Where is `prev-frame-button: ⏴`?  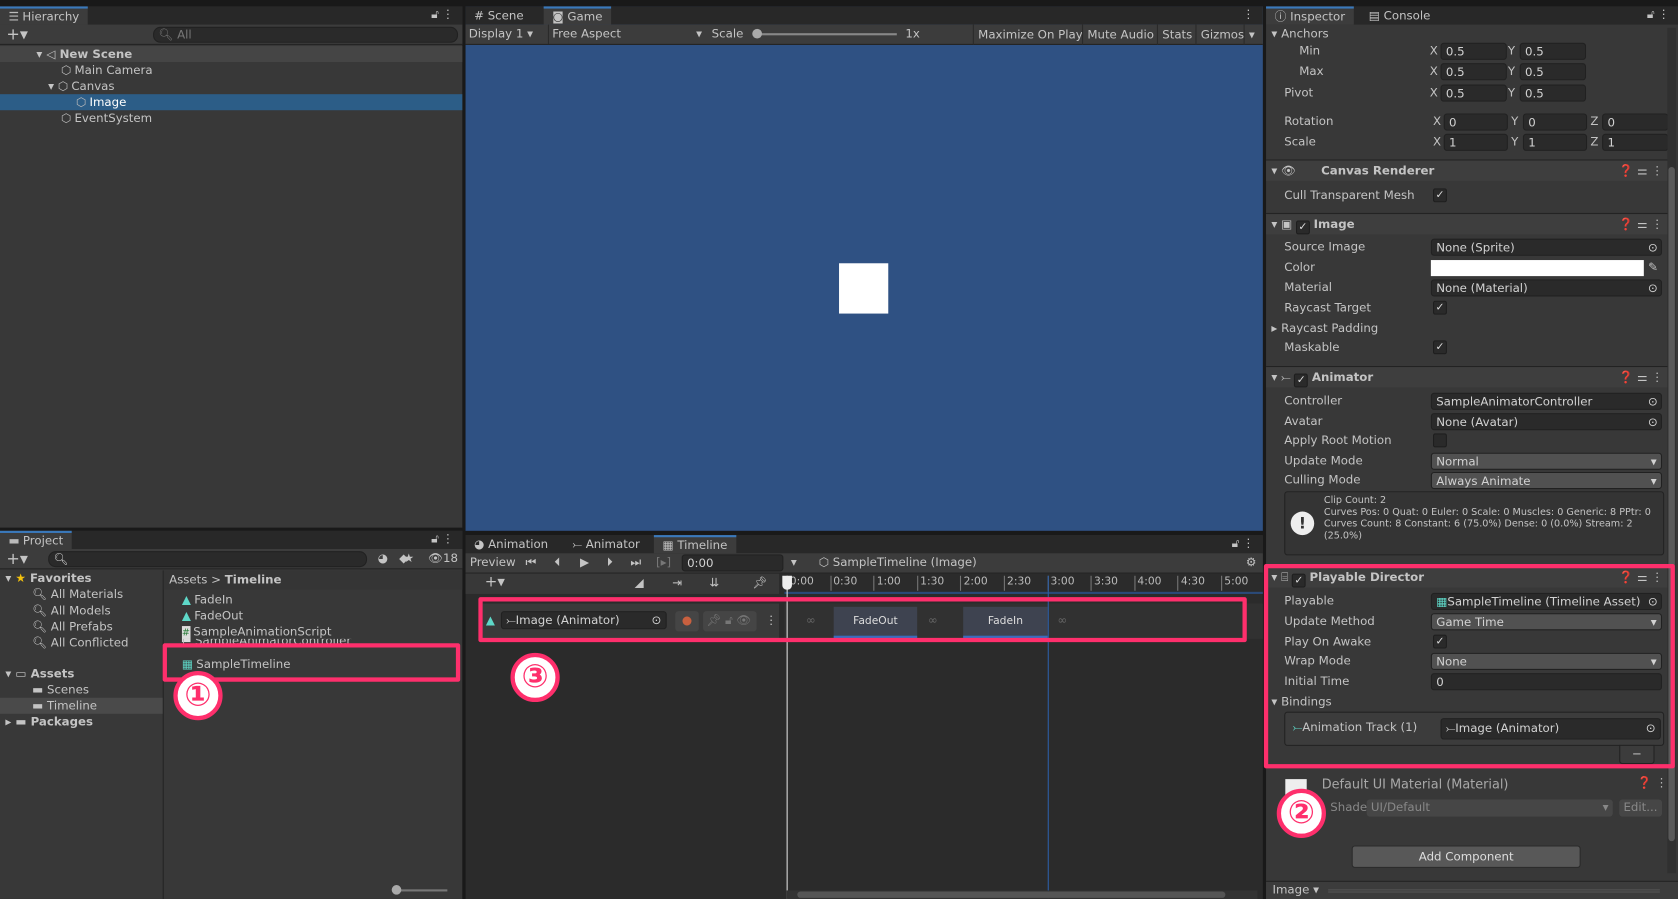
prev-frame-button: ⏴ is located at coordinates (557, 562).